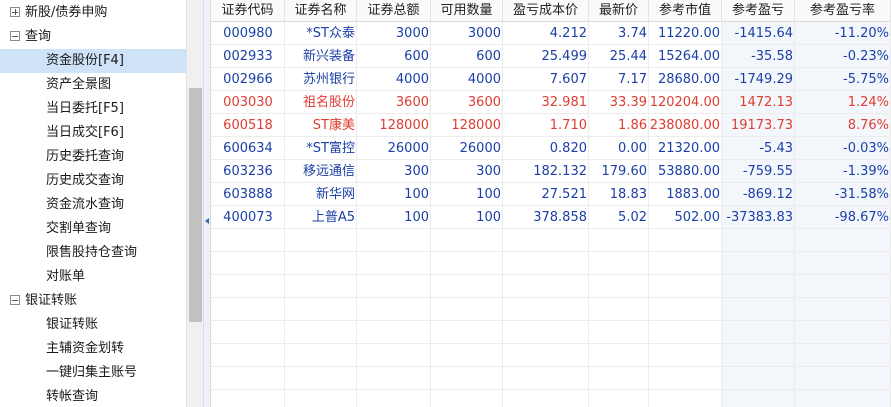 Image resolution: width=891 pixels, height=407 pixels. I want to click on tree-item: 银证转账, so click(93, 325).